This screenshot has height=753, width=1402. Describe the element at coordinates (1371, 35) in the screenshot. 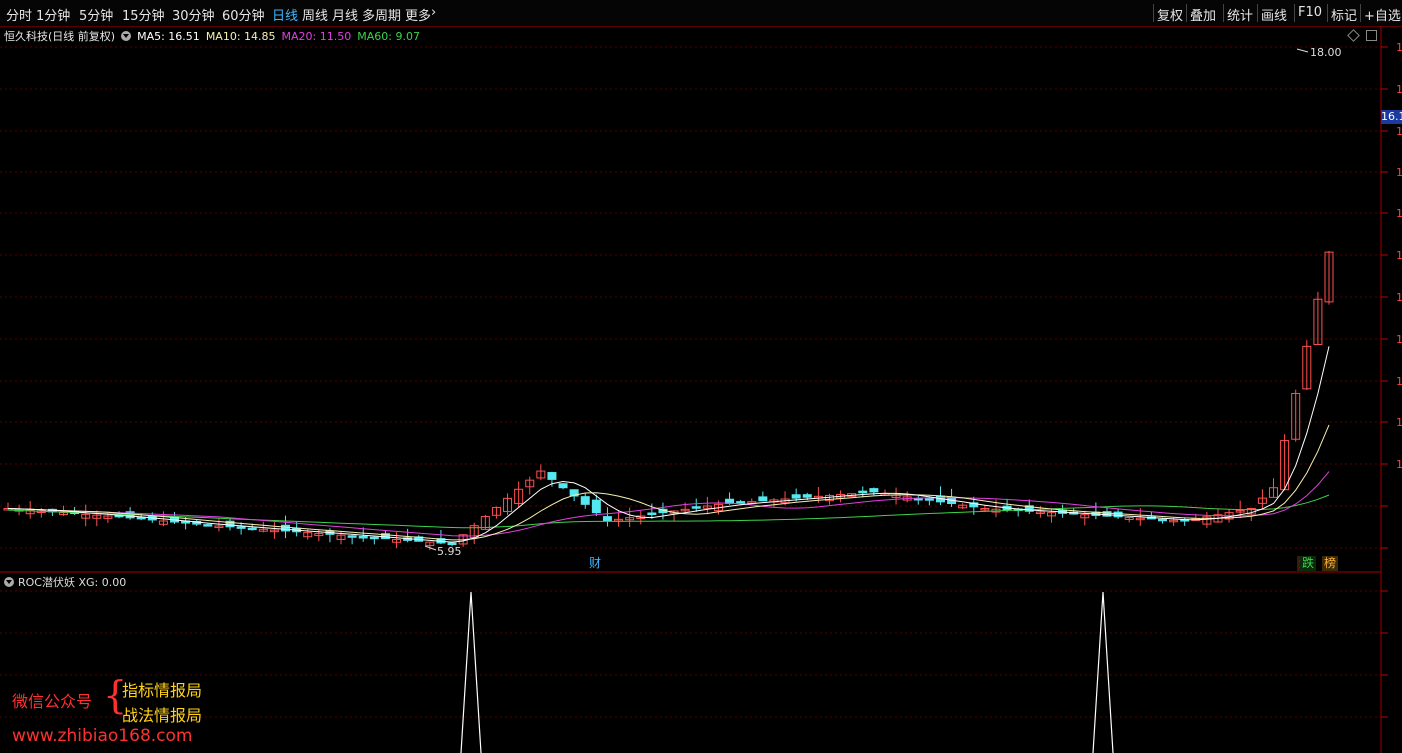

I see `panel-toggle-icon` at that location.